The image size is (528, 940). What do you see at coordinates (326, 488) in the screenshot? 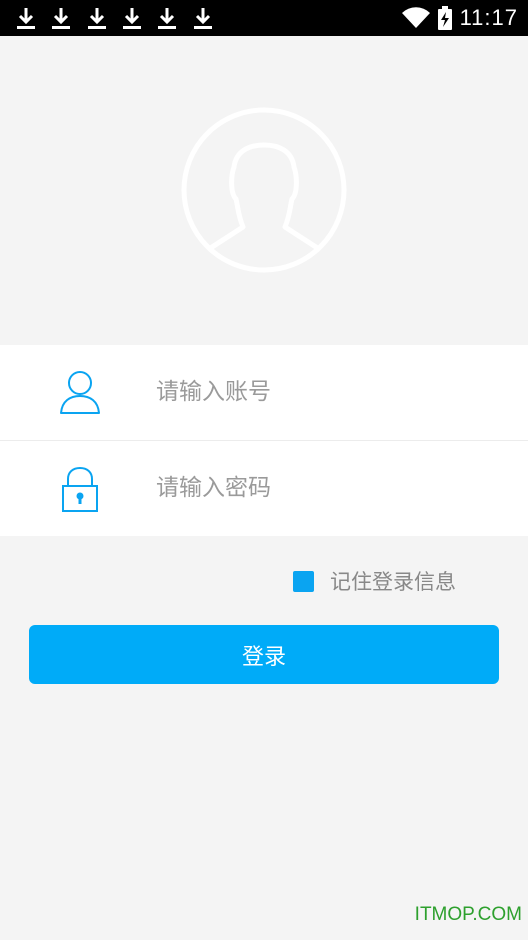
I see `password-input` at bounding box center [326, 488].